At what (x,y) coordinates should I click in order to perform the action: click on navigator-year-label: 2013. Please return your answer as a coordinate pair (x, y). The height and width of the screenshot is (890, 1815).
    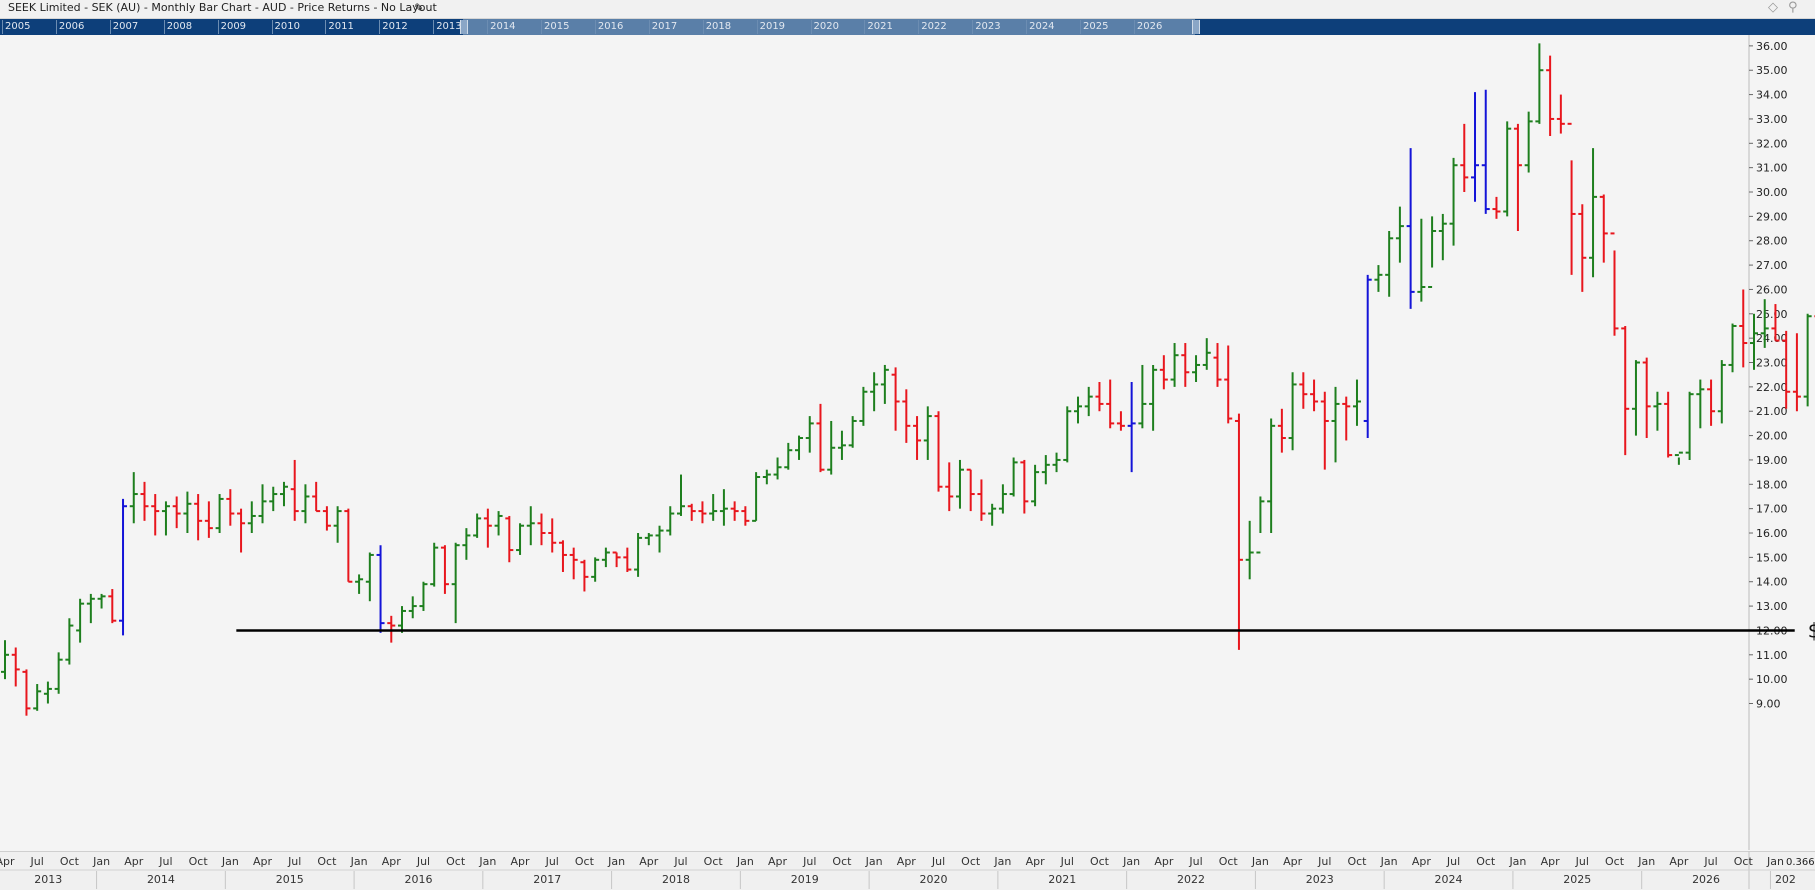
    Looking at the image, I should click on (447, 27).